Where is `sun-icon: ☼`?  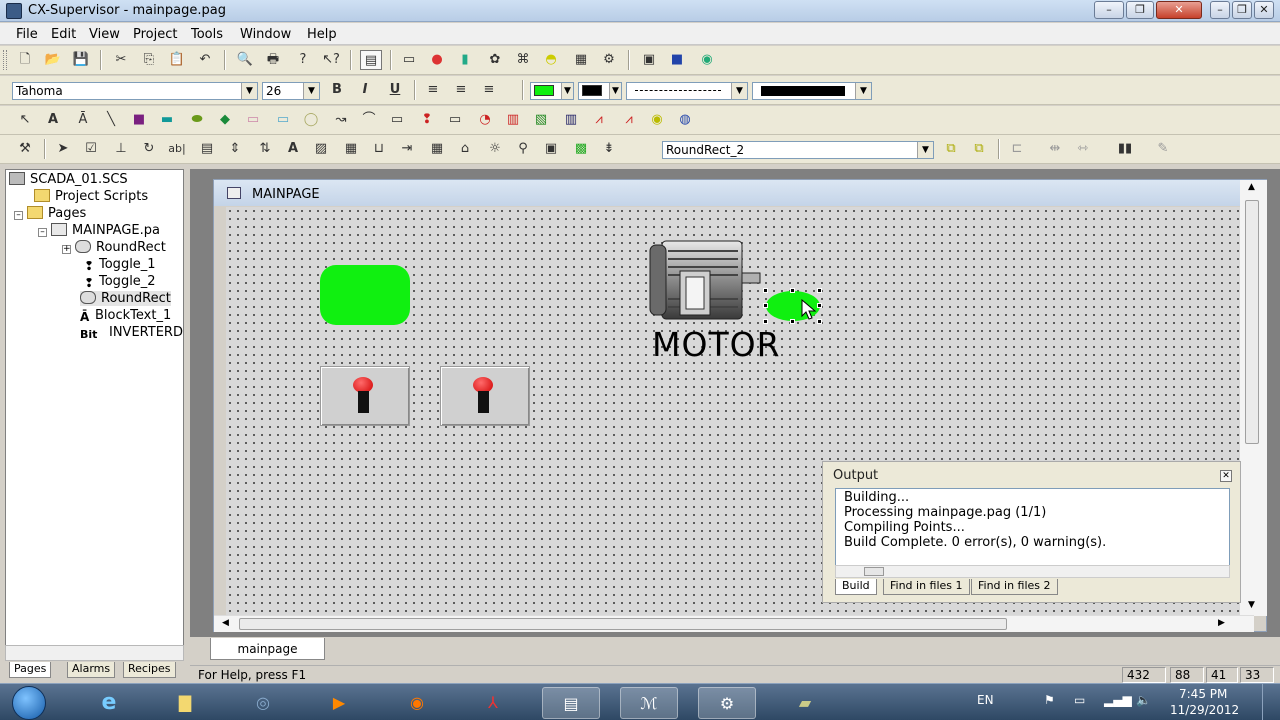
sun-icon: ☼ is located at coordinates (495, 149).